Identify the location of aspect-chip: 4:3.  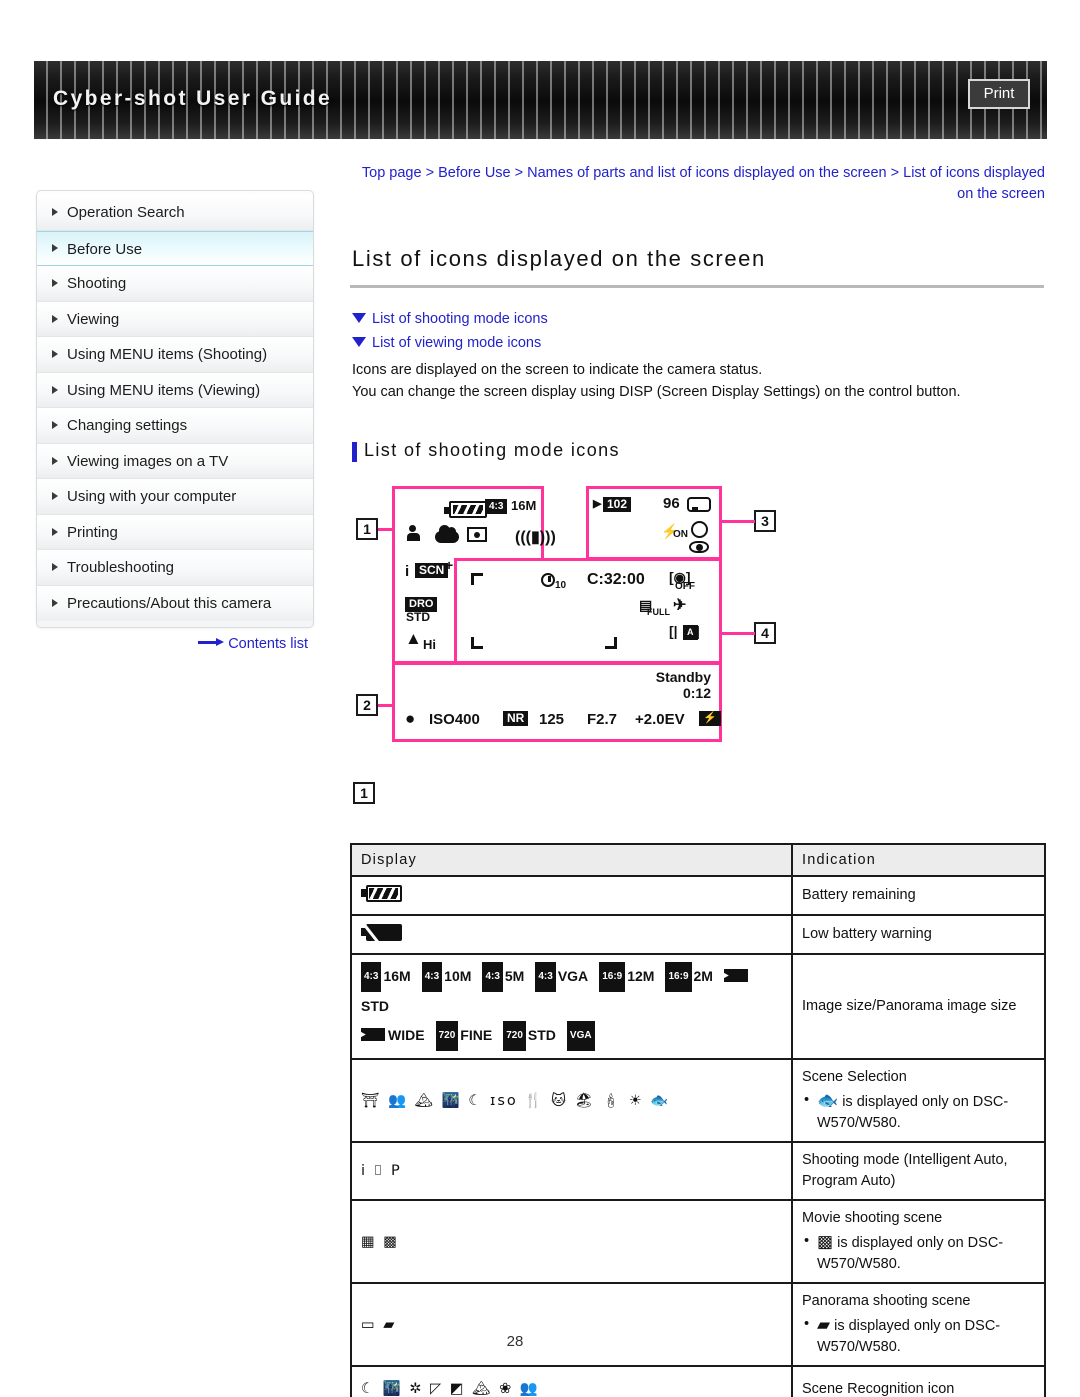
(371, 977).